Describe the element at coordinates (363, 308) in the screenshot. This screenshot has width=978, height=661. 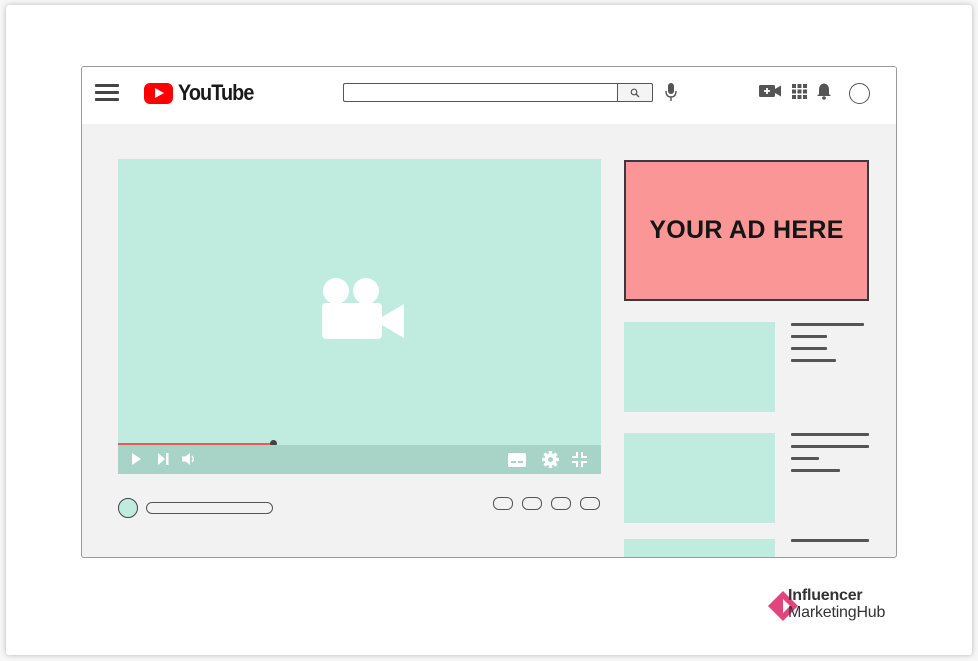
I see `movie-camera-icon` at that location.